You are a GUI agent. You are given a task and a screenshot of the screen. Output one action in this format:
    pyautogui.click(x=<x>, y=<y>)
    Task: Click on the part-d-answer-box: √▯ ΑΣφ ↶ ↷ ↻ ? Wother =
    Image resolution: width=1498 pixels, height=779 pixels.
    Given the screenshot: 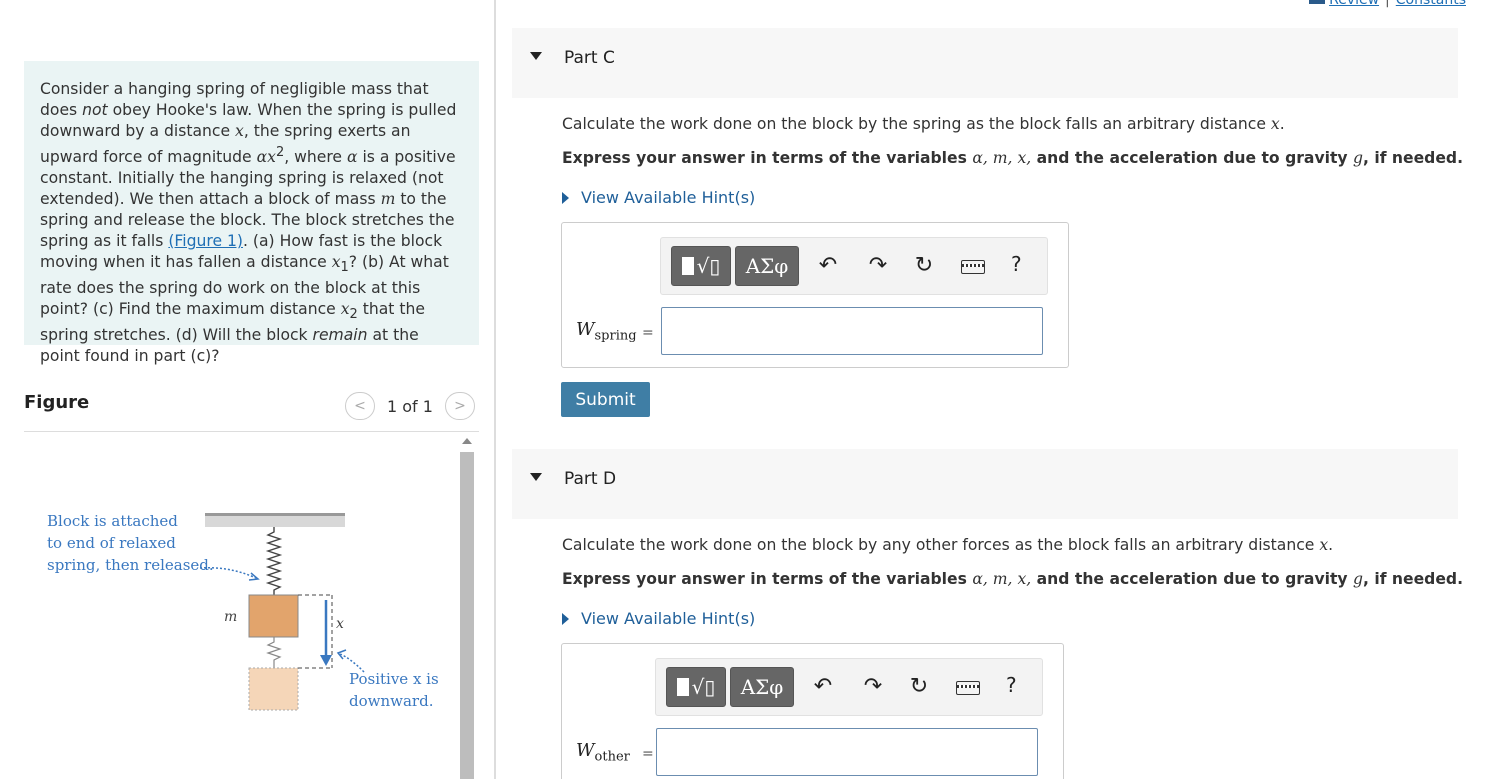 What is the action you would take?
    pyautogui.click(x=812, y=711)
    